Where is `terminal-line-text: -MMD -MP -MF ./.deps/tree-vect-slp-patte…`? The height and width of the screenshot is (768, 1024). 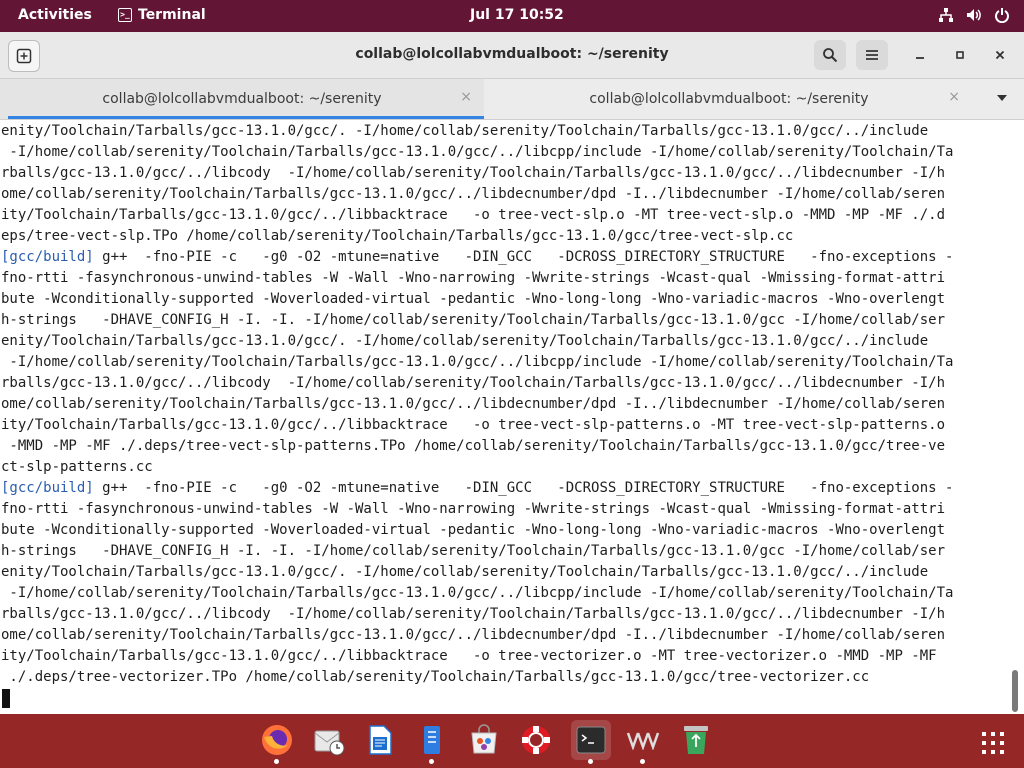
terminal-line-text: -MMD -MP -MF ./.deps/tree-vect-slp-patte… is located at coordinates (473, 446).